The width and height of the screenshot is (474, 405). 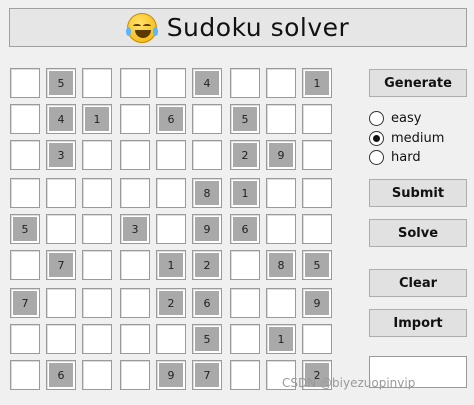 I want to click on import-button: Import, so click(x=418, y=323).